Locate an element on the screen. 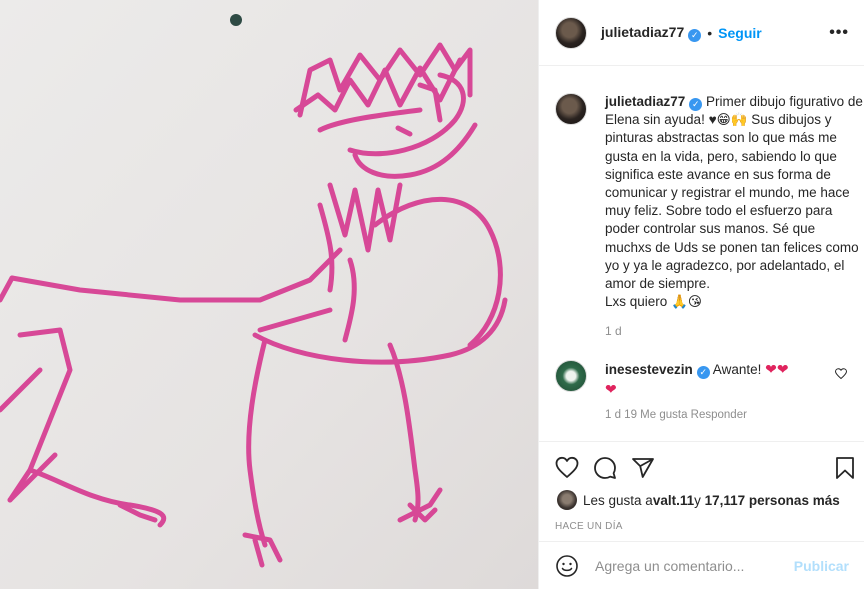  post-header: julietadiaz77 ✓ • Seguir ••• is located at coordinates (701, 33).